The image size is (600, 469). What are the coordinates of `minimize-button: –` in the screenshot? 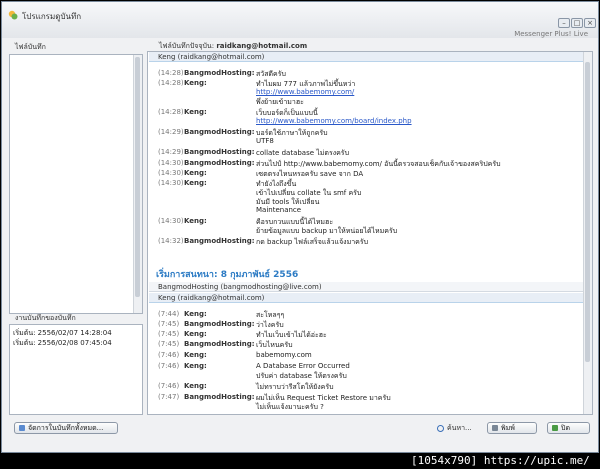 It's located at (564, 23).